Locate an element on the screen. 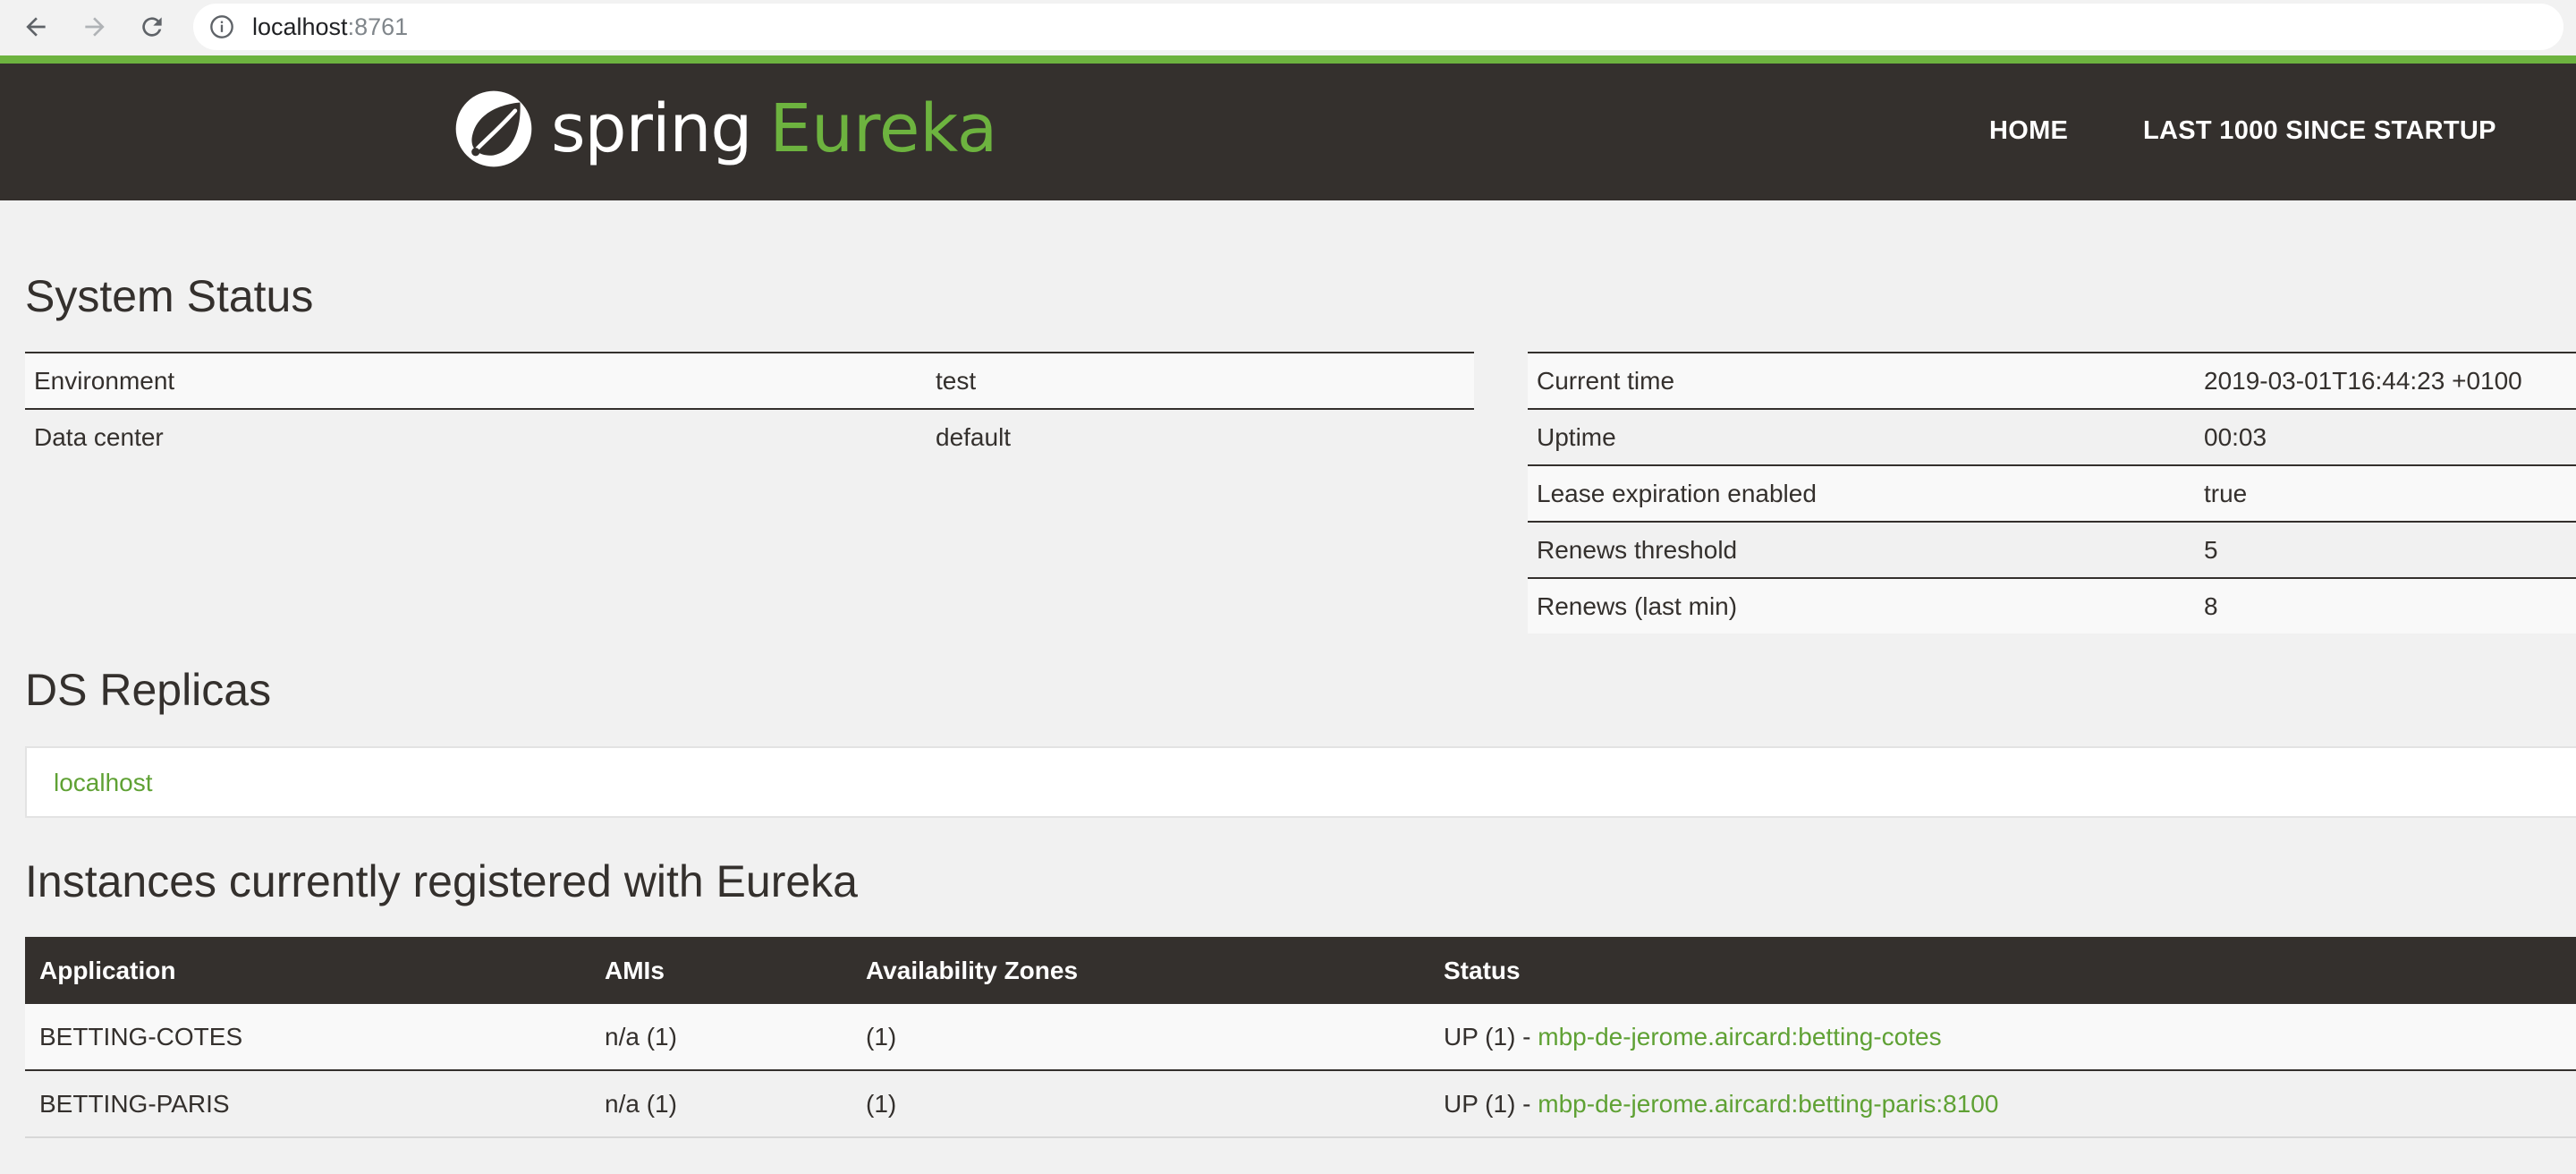  column-header-availability-zones: Availability Zones is located at coordinates (1140, 970).